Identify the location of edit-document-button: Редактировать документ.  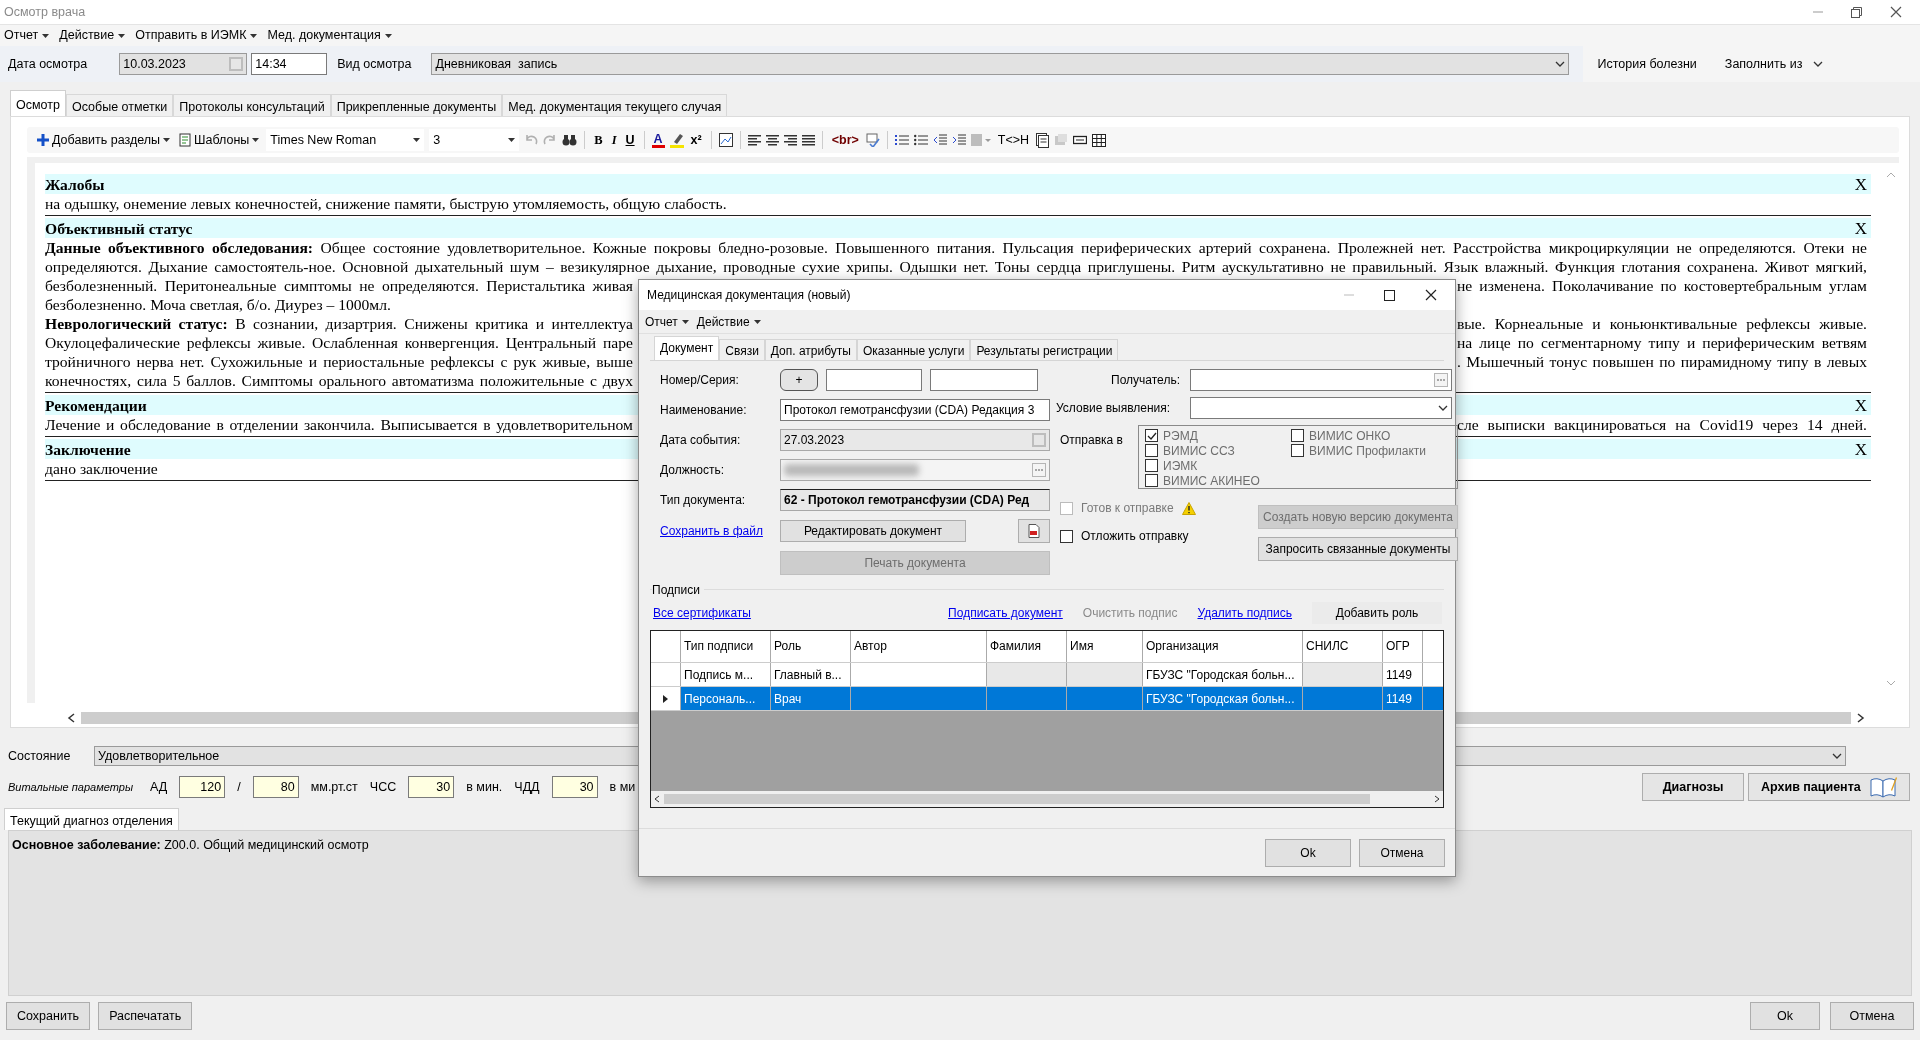
(873, 531).